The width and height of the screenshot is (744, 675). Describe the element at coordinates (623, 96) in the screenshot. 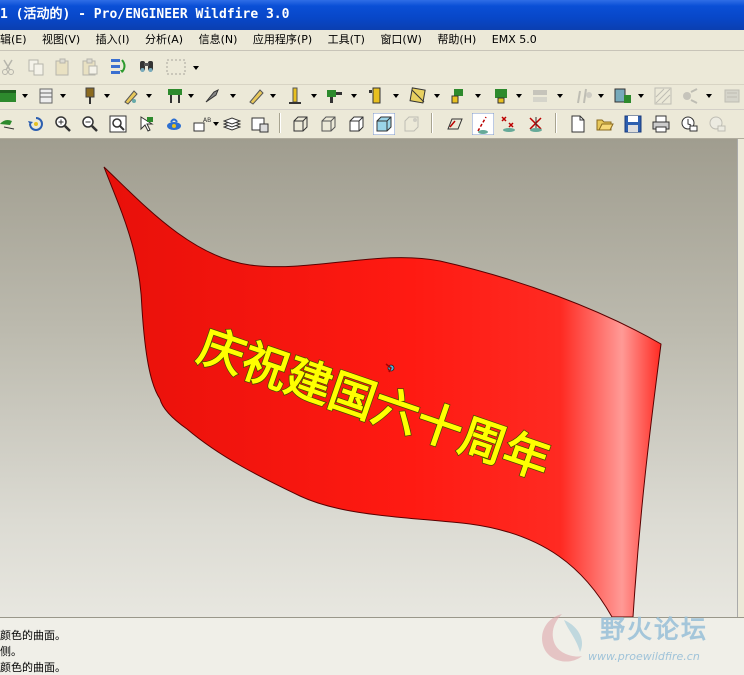

I see `round-icon` at that location.